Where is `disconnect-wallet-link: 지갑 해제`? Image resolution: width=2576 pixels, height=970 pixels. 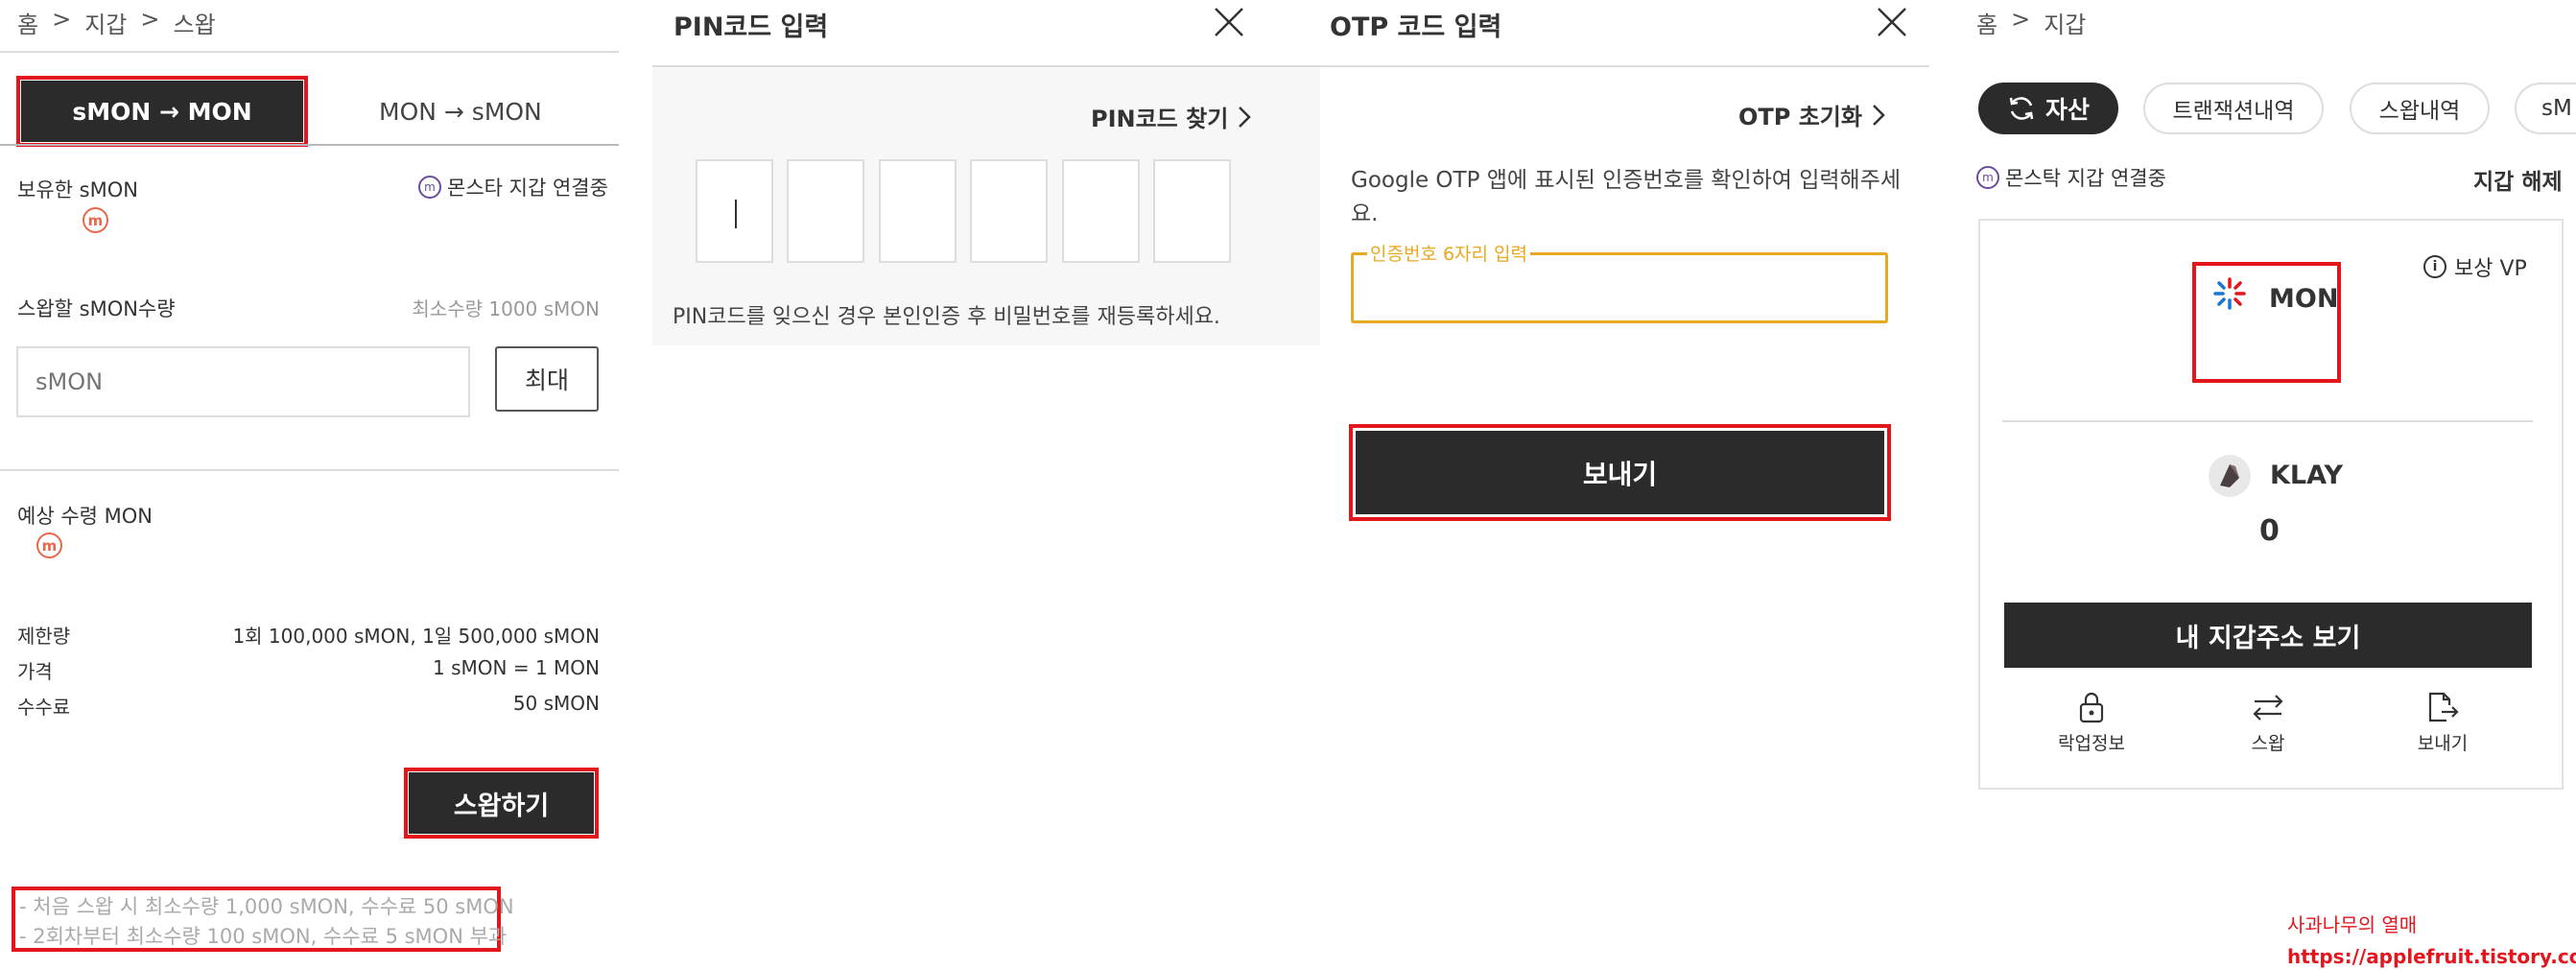
disconnect-wallet-link: 지갑 해제 is located at coordinates (2518, 180).